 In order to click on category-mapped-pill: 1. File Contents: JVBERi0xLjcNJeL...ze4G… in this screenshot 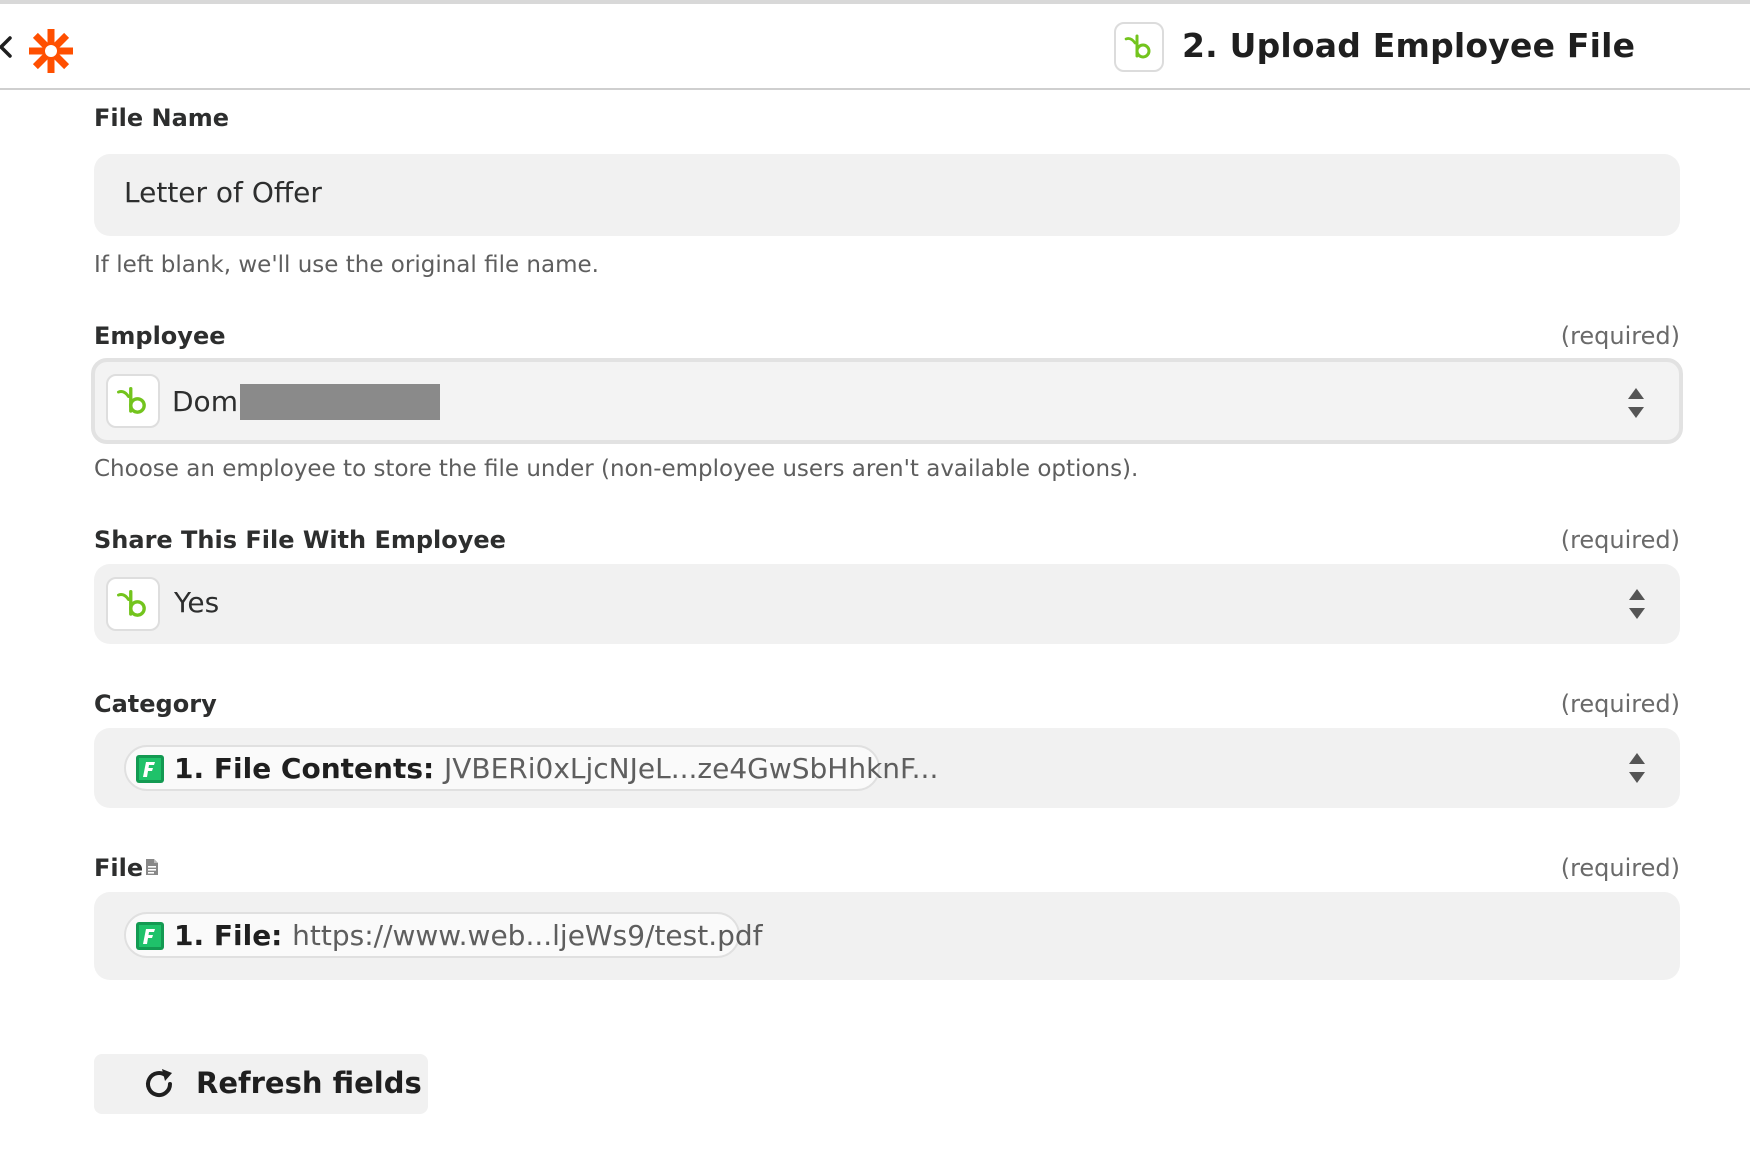, I will do `click(531, 768)`.